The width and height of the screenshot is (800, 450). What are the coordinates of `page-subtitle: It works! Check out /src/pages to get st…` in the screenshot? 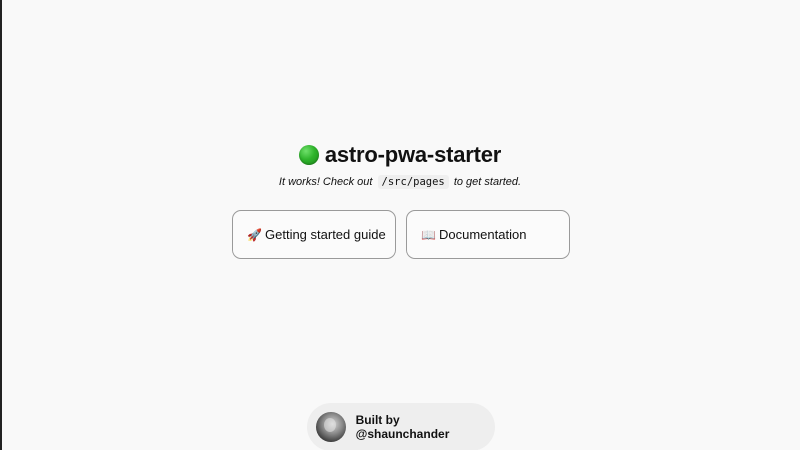 It's located at (400, 182).